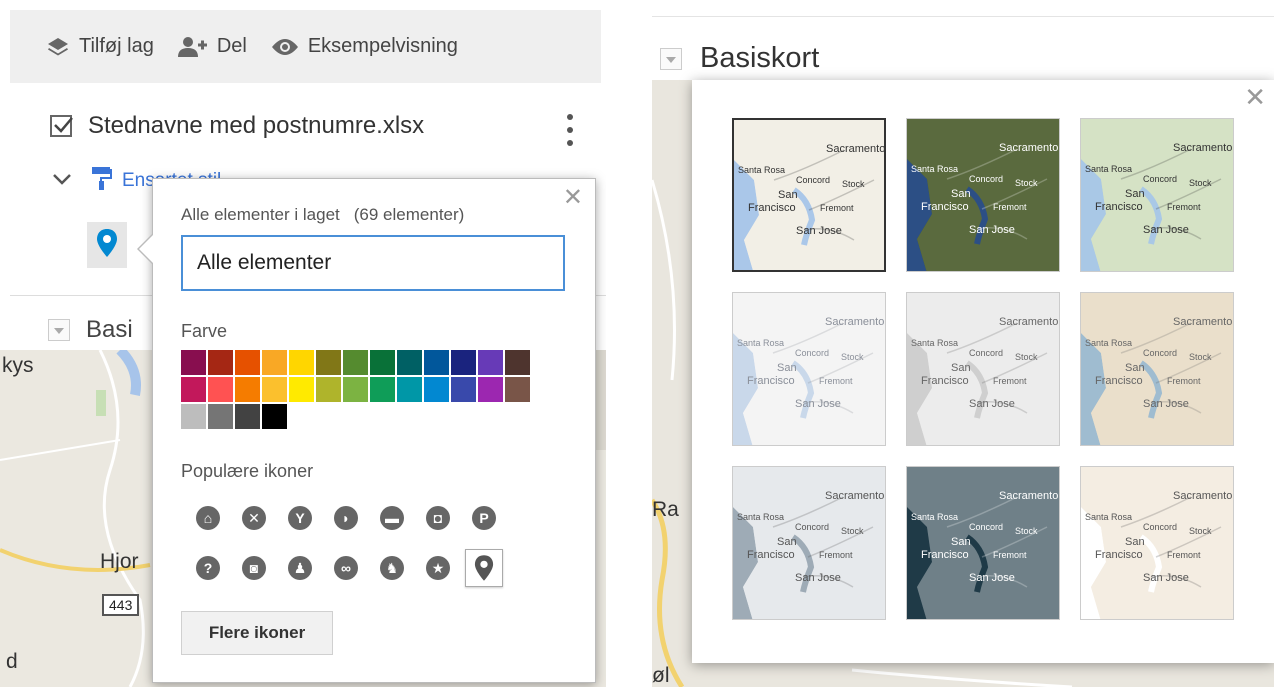 This screenshot has width=1274, height=687. I want to click on share-button: Del, so click(212, 46).